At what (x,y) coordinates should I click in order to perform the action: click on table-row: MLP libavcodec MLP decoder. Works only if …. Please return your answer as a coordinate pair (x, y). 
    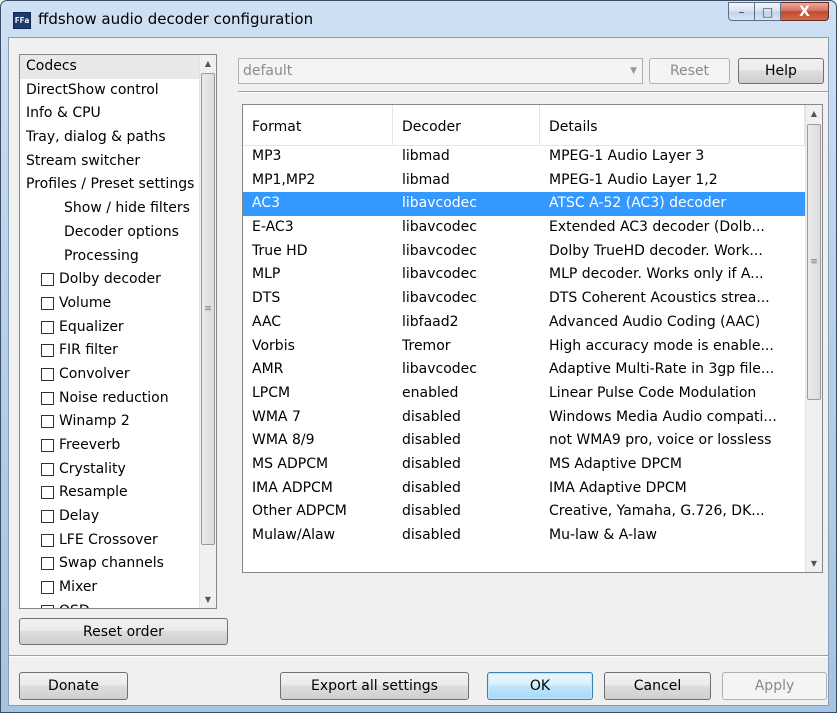
    Looking at the image, I should click on (524, 275).